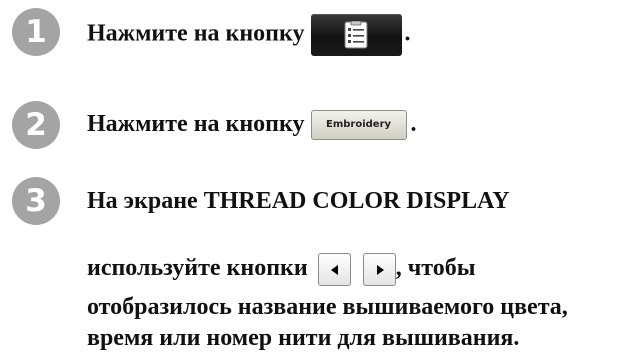  I want to click on left-arrow-icon, so click(334, 270).